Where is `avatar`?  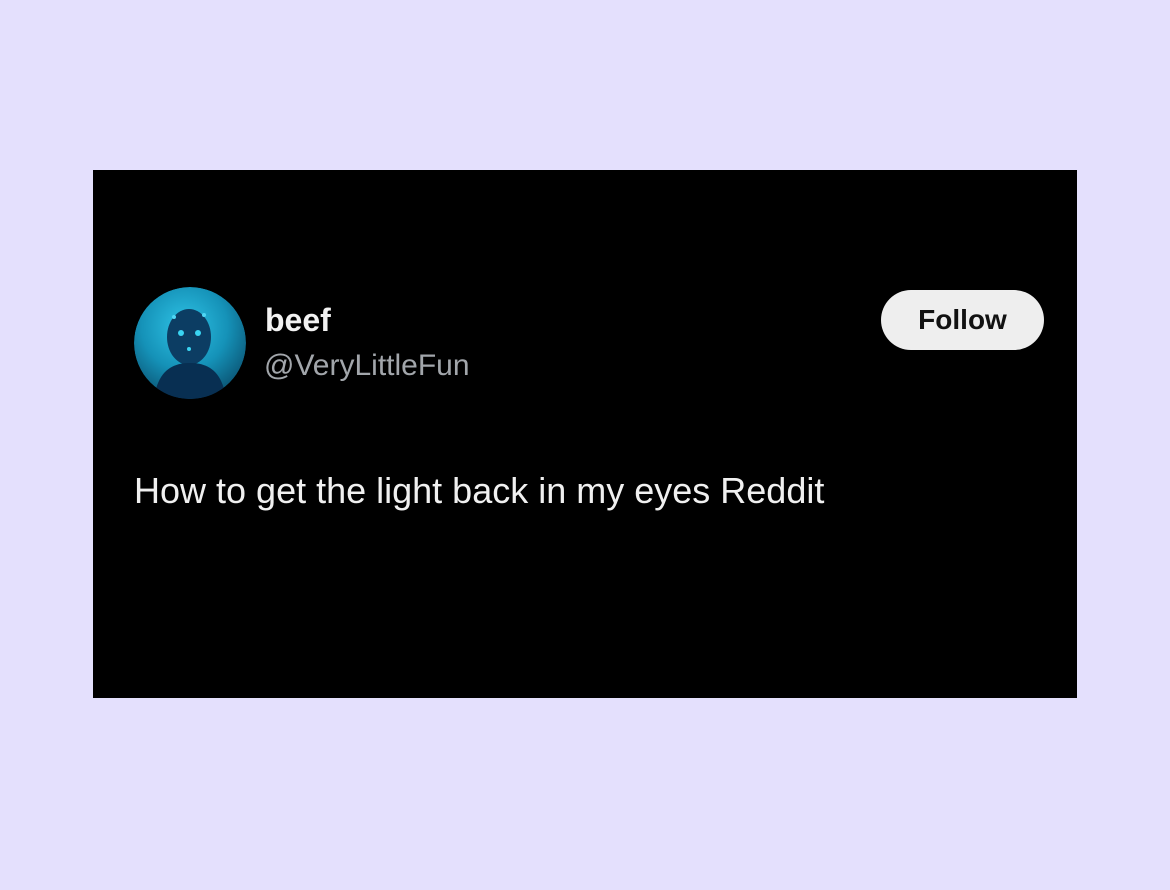
avatar is located at coordinates (190, 343).